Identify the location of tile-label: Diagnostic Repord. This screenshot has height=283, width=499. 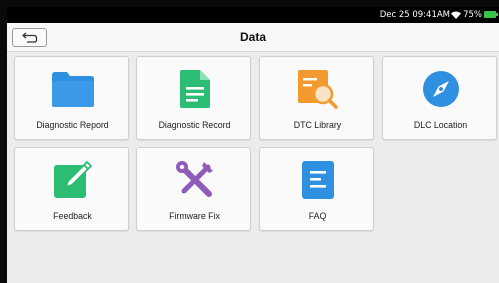
(72, 125).